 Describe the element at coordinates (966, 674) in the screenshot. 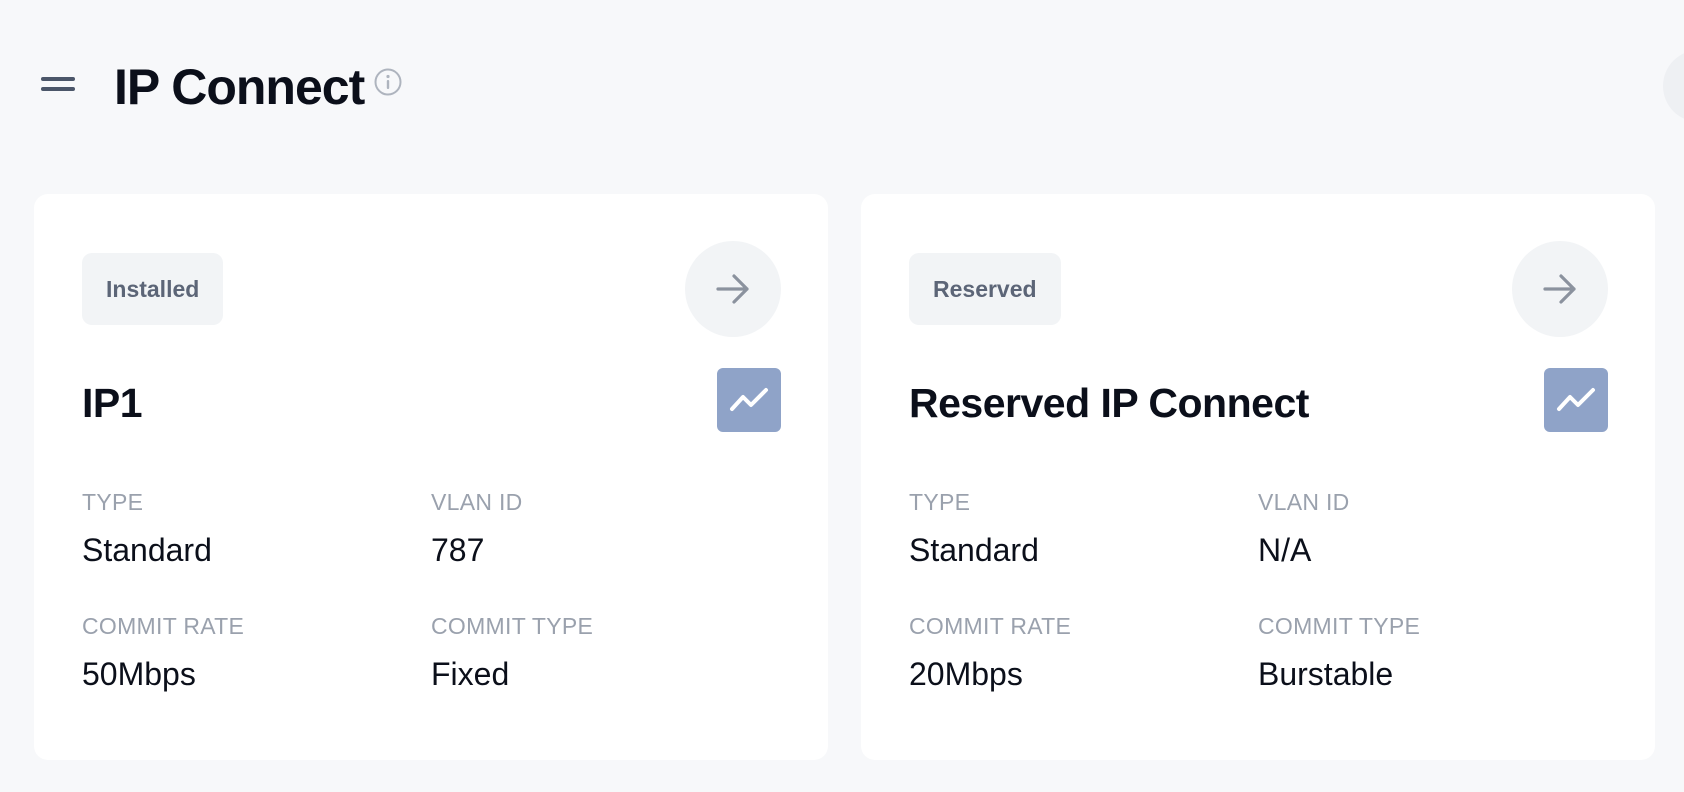

I see `commit-rate-value: 20Mbps` at that location.